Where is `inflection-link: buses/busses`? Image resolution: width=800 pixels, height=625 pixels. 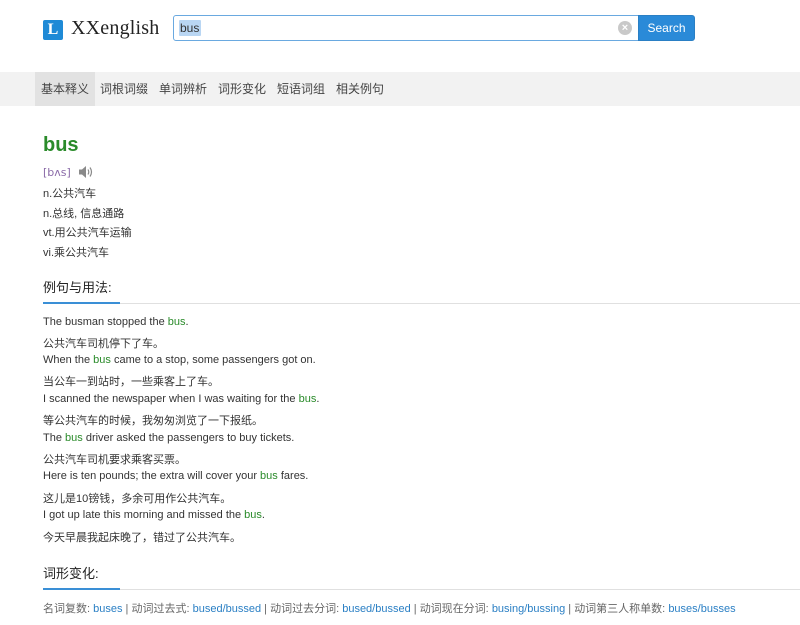 inflection-link: buses/busses is located at coordinates (701, 609).